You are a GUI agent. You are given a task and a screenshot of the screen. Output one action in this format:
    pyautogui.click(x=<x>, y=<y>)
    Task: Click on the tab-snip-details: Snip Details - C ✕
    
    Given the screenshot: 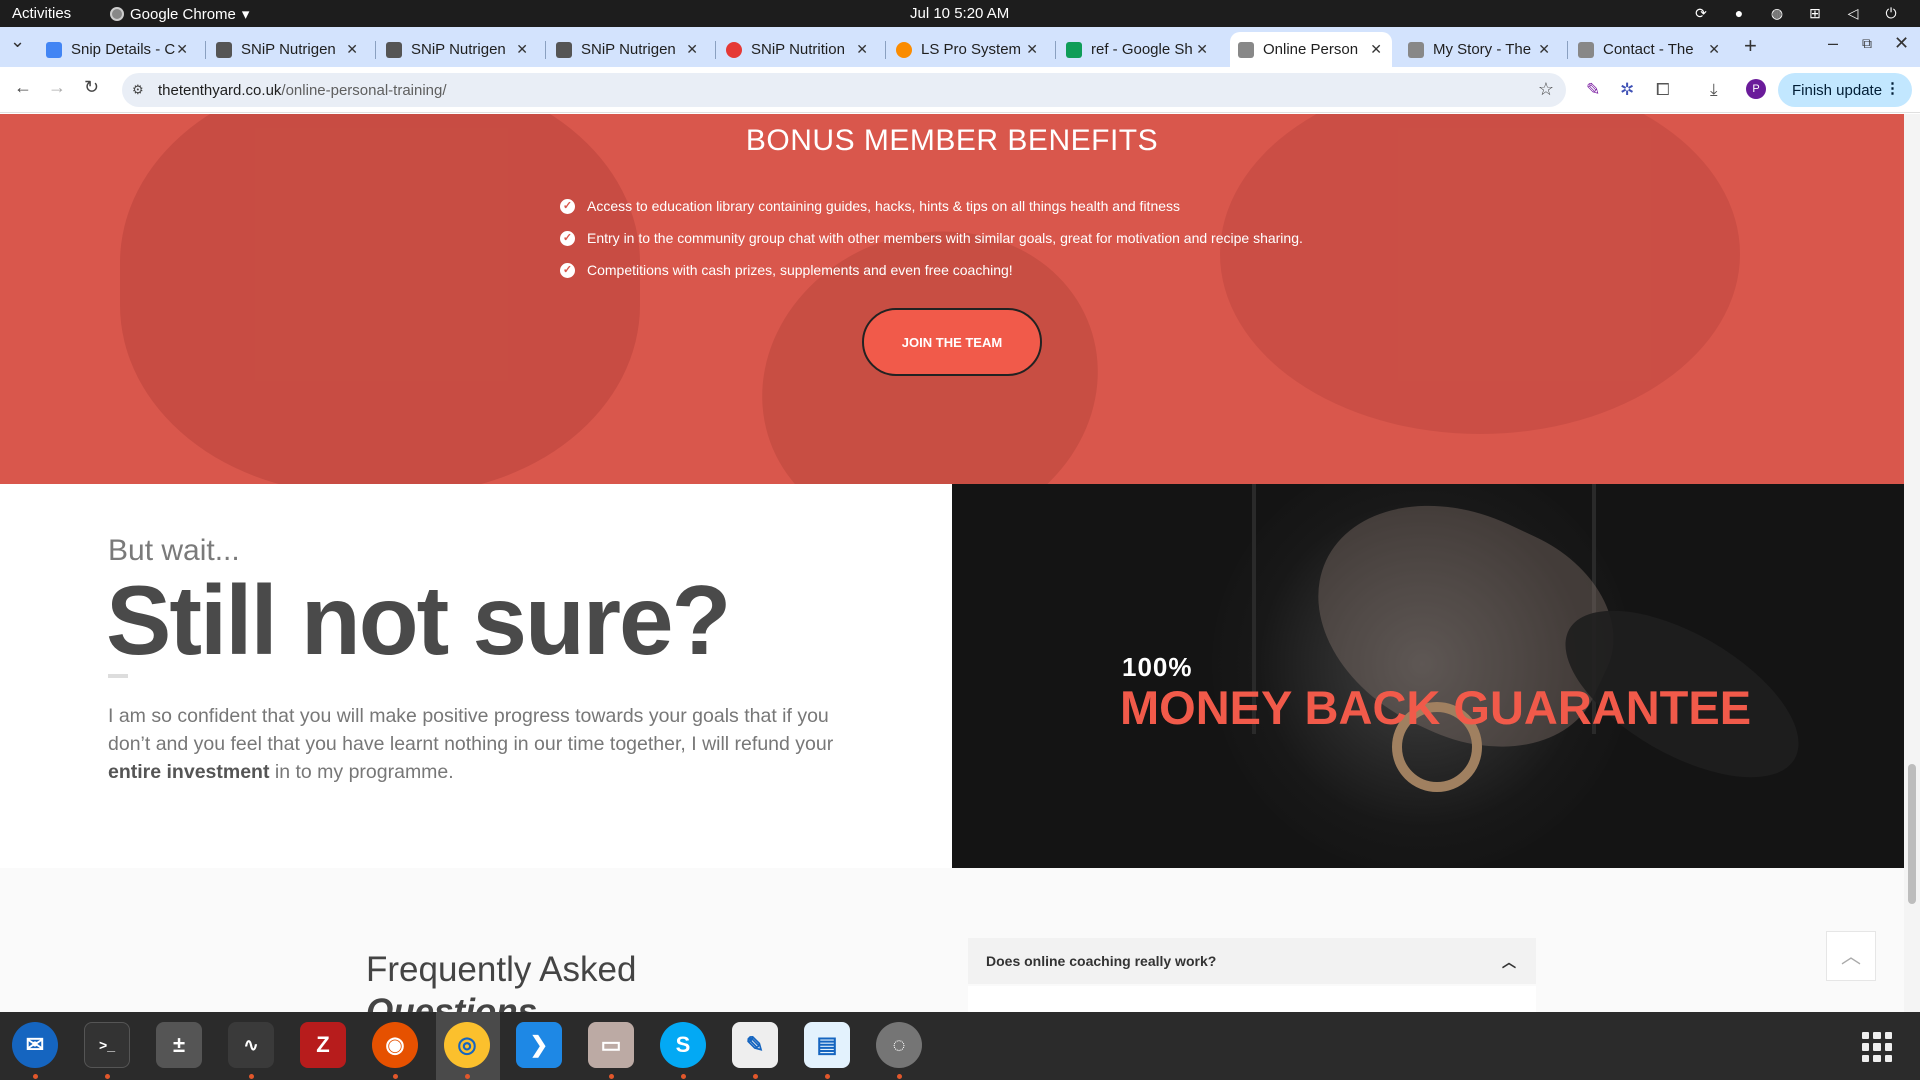 What is the action you would take?
    pyautogui.click(x=118, y=49)
    